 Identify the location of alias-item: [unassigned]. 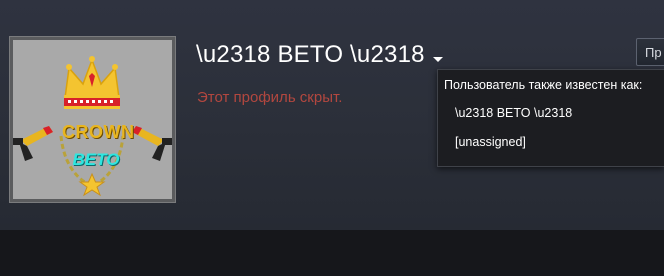
(490, 142).